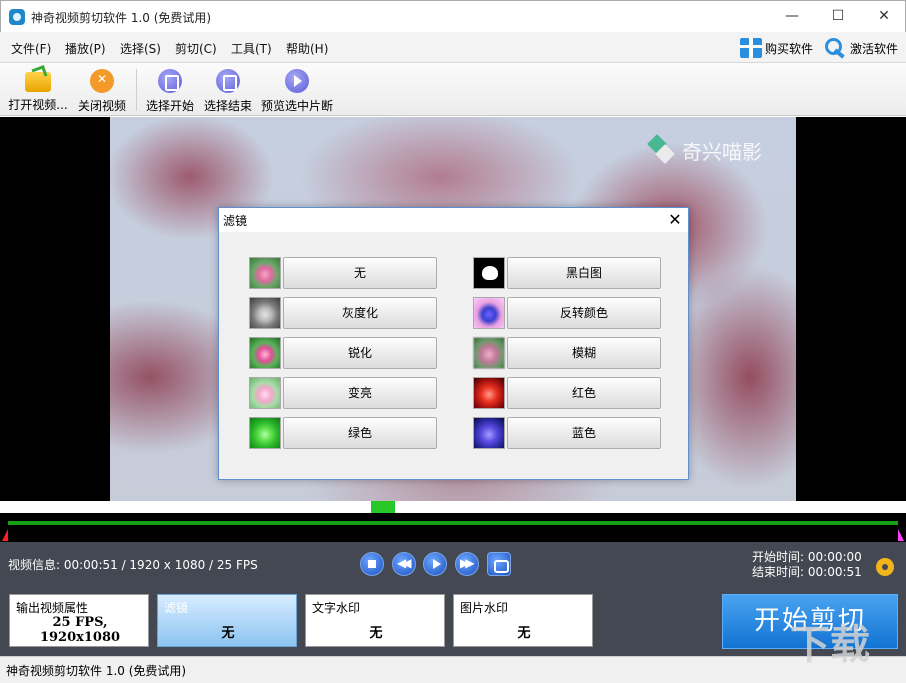  I want to click on output-properties-card: 输出视频属性 25 FPS, 1920x1080, so click(79, 620).